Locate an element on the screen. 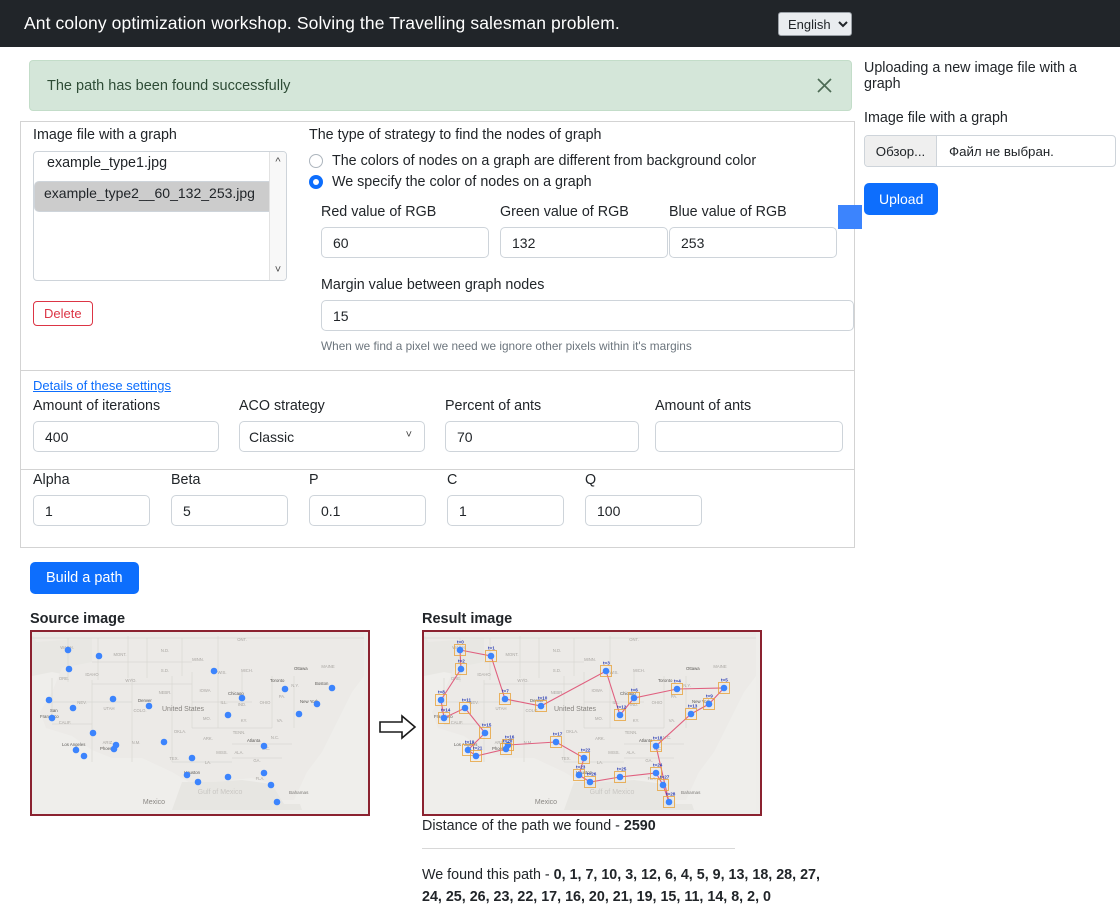 Image resolution: width=1120 pixels, height=922 pixels. alpha-input is located at coordinates (91, 510).